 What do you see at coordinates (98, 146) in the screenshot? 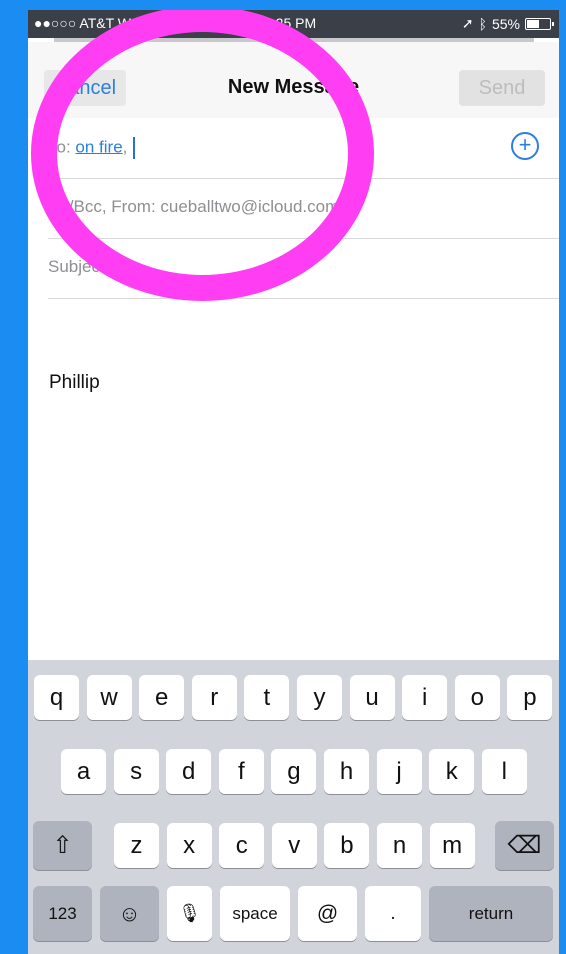
I see `recipient-token: on fire` at bounding box center [98, 146].